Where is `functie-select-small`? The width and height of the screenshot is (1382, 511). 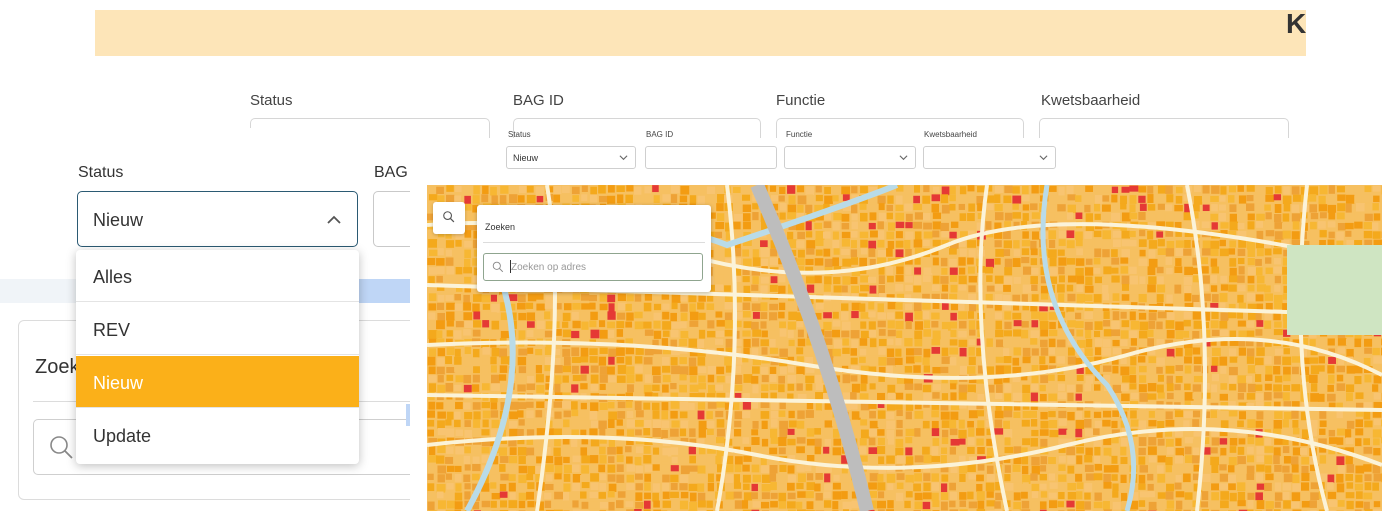 functie-select-small is located at coordinates (850, 157).